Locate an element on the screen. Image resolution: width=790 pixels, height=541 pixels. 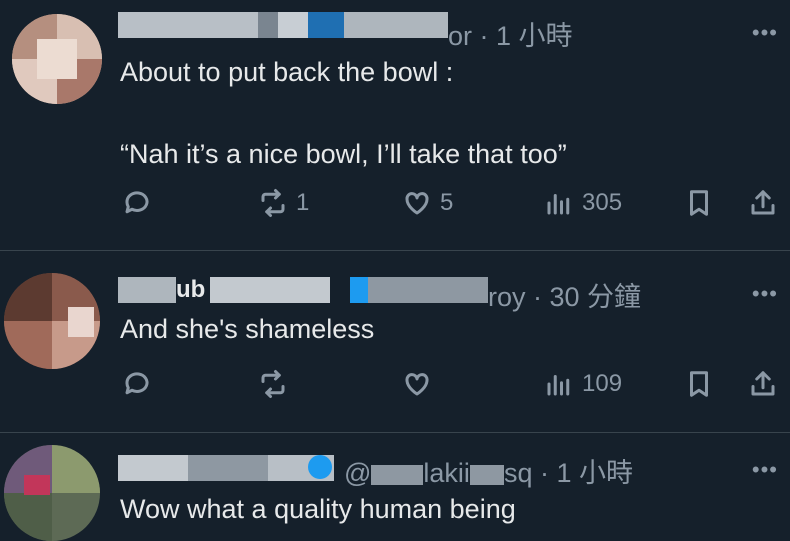
handle: or is located at coordinates (460, 36).